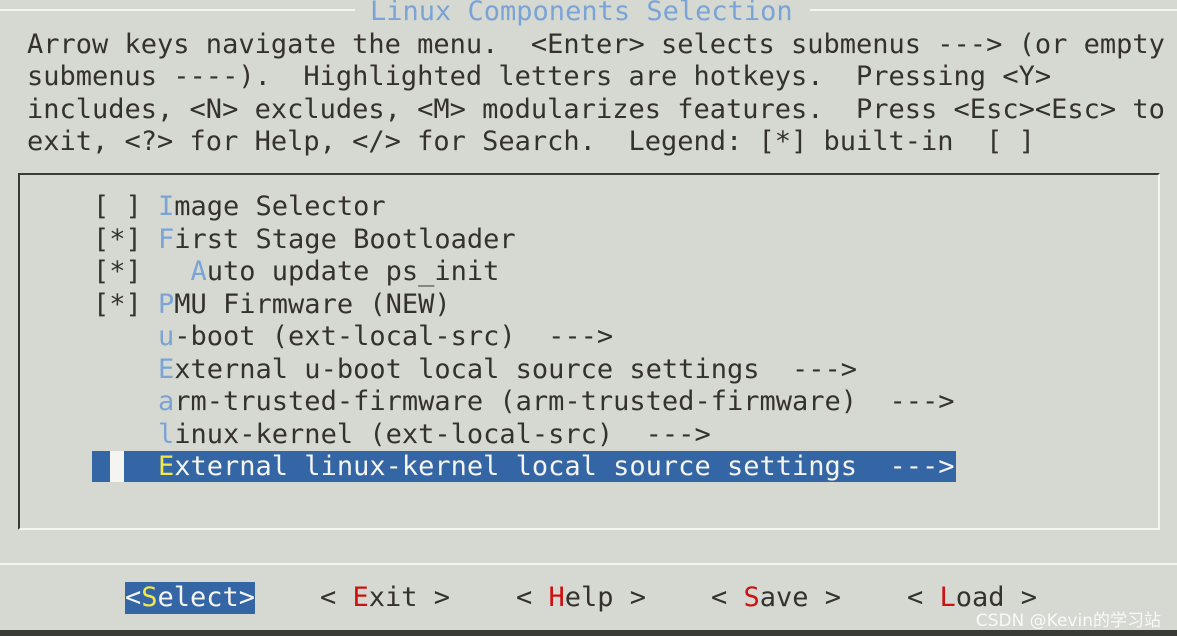 Image resolution: width=1177 pixels, height=636 pixels. I want to click on menu-item-label: uto update ps_init, so click(353, 271).